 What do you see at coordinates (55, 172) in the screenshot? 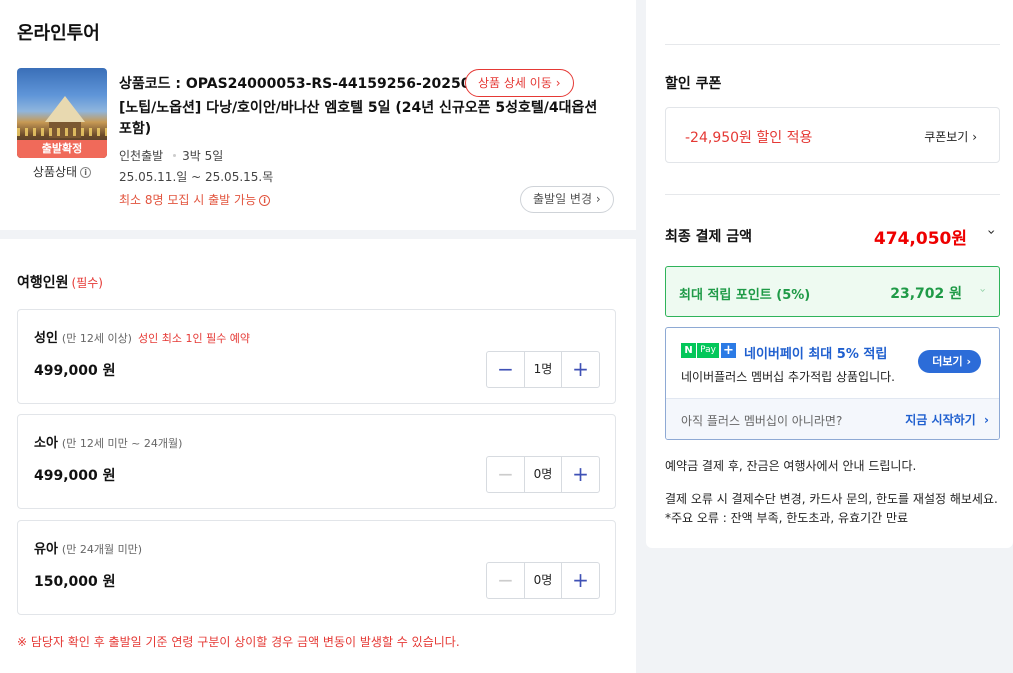
I see `product-status-label: 상품상태` at bounding box center [55, 172].